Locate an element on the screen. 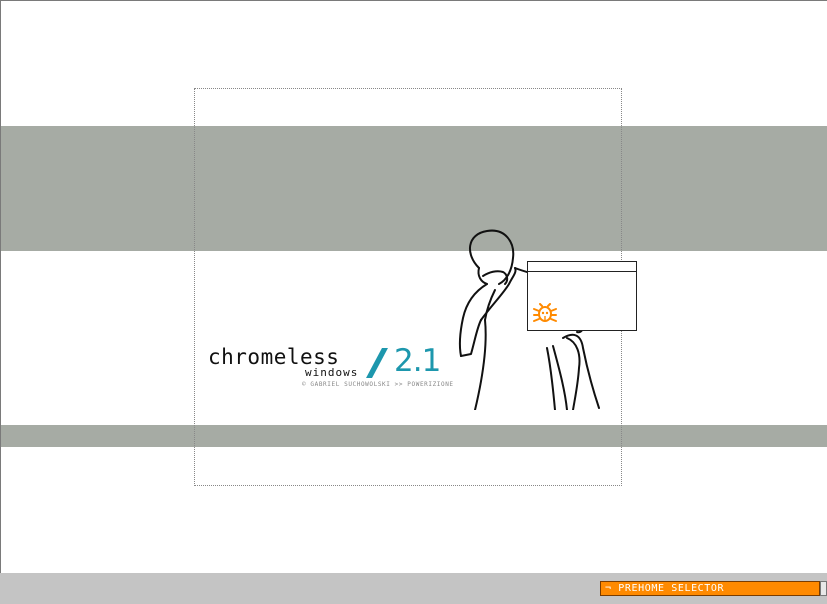 The image size is (827, 604). window-top-border is located at coordinates (413, 0).